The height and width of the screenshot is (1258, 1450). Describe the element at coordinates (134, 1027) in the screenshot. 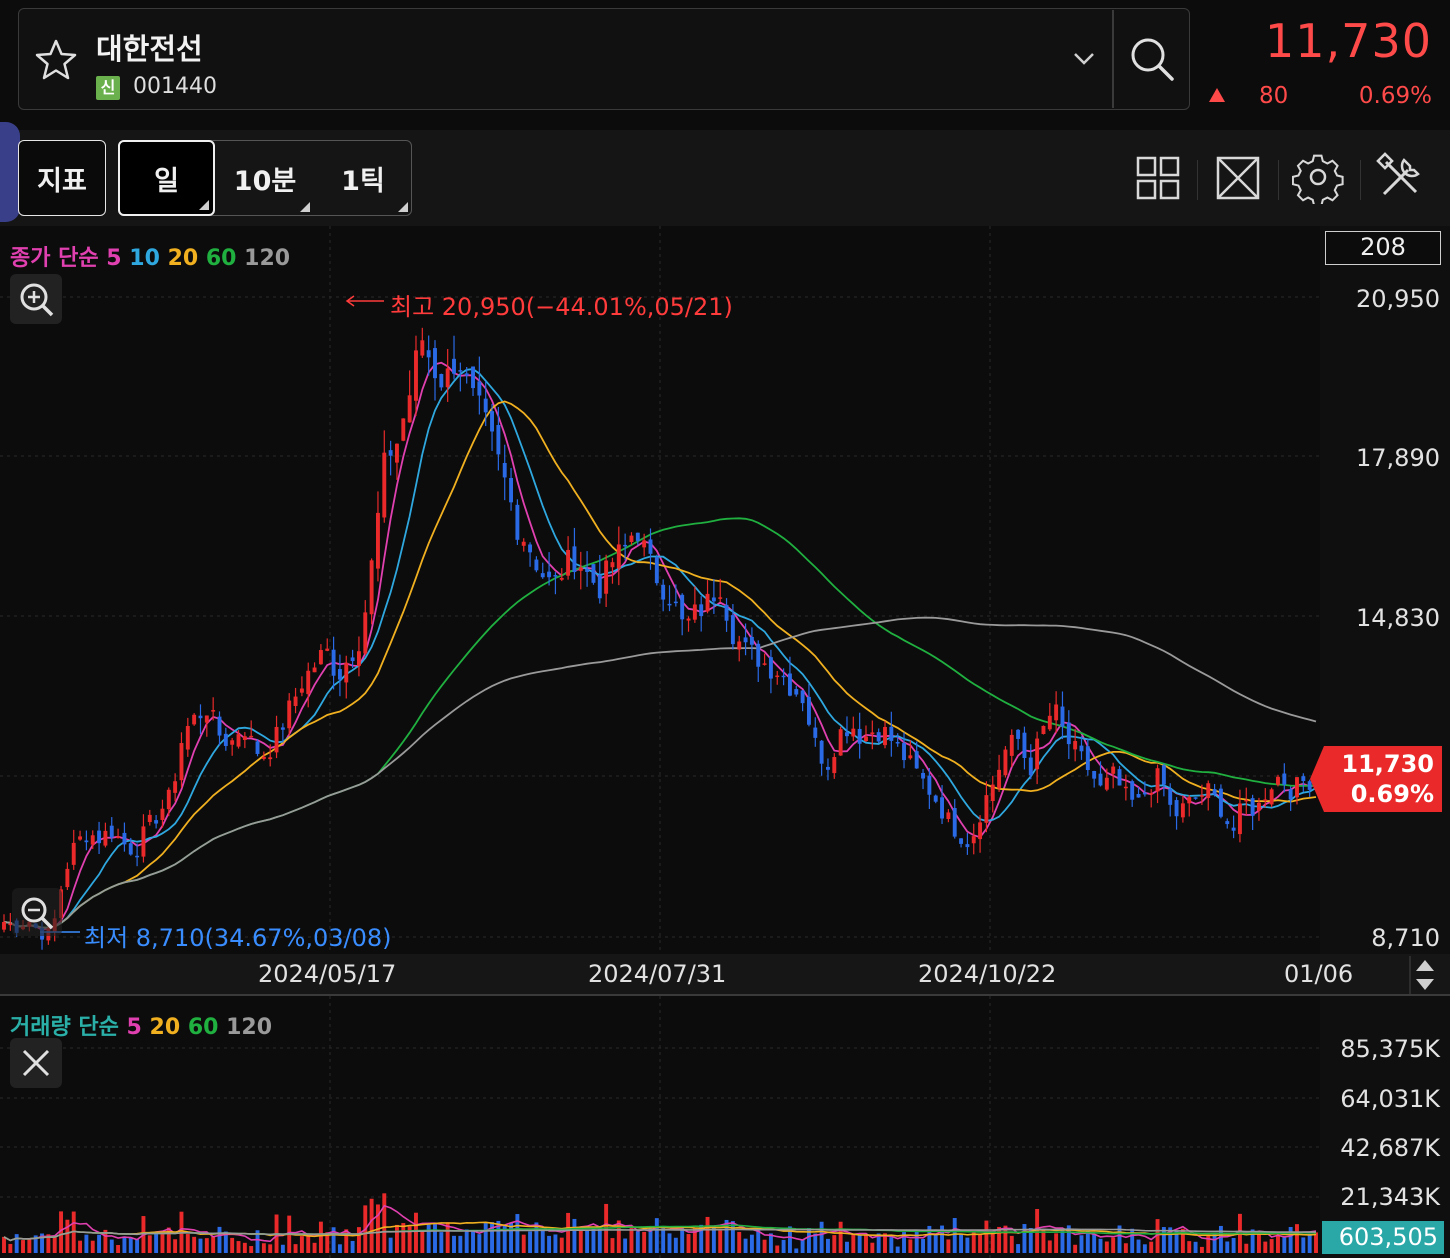

I see `vma5-legend: 5` at that location.